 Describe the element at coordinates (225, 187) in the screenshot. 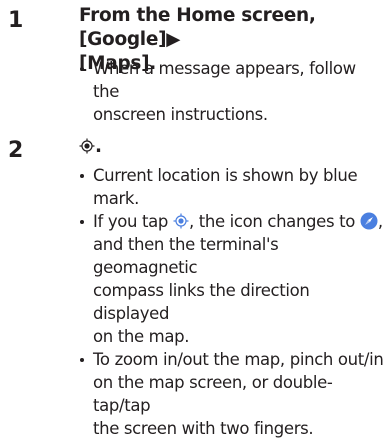

I see `bullet-line: Current location is shown by blue mark.` at that location.